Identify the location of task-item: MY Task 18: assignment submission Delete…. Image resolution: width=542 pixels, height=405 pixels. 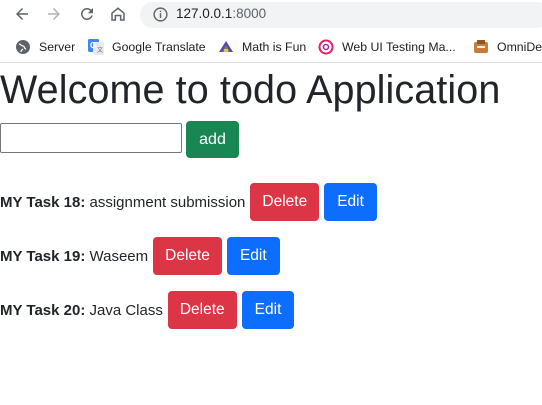
(188, 202).